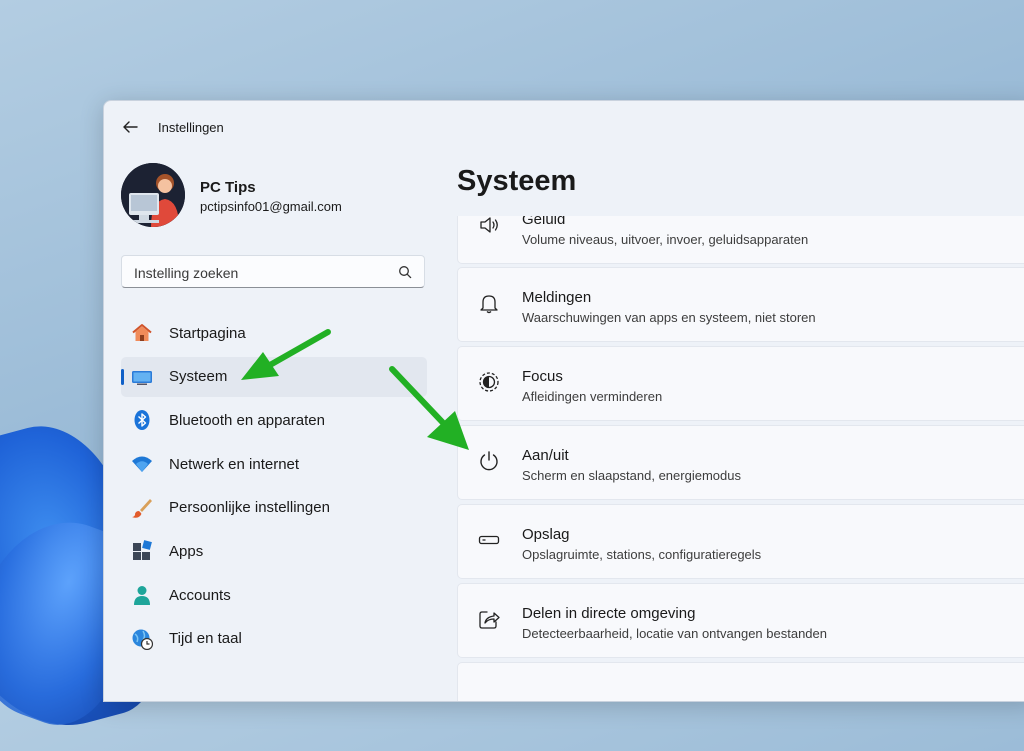  I want to click on sidebar-item-label: Bluetooth en apparaten, so click(247, 420).